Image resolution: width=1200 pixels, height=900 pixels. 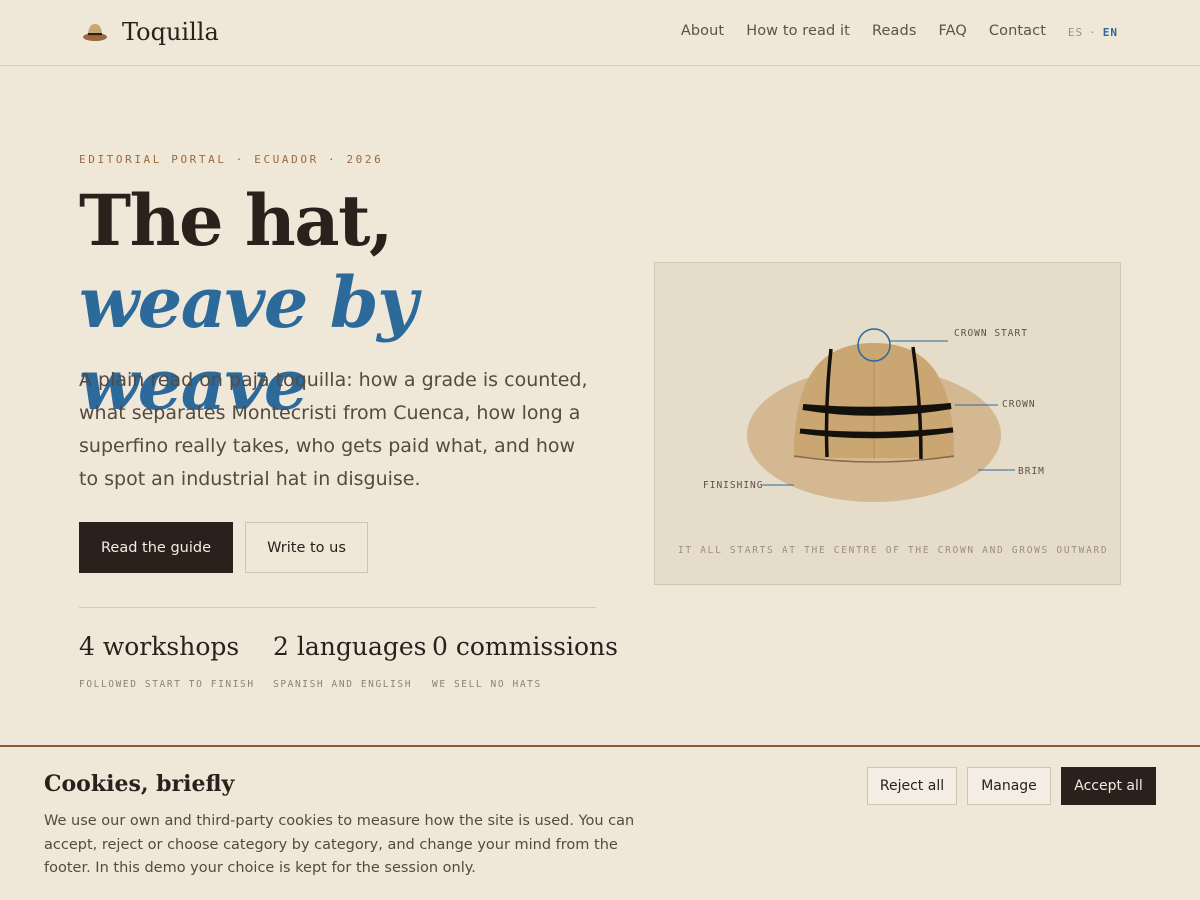 I want to click on hero-divider, so click(x=337, y=607).